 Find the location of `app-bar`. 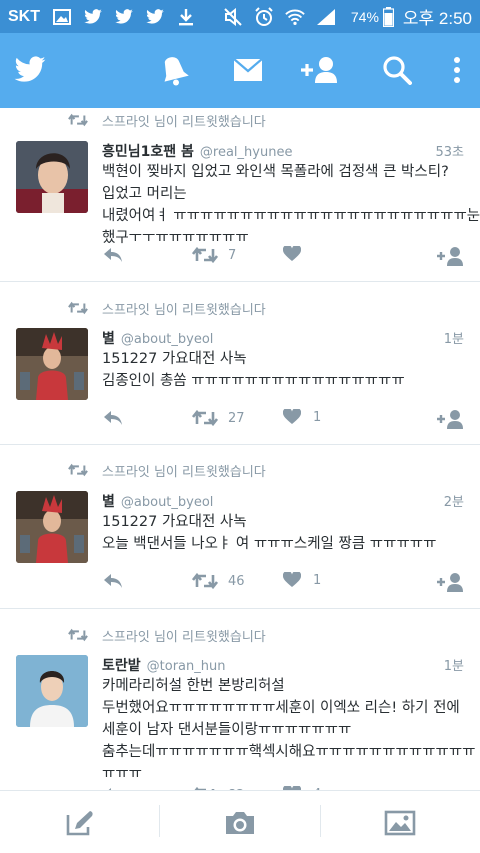

app-bar is located at coordinates (240, 70).